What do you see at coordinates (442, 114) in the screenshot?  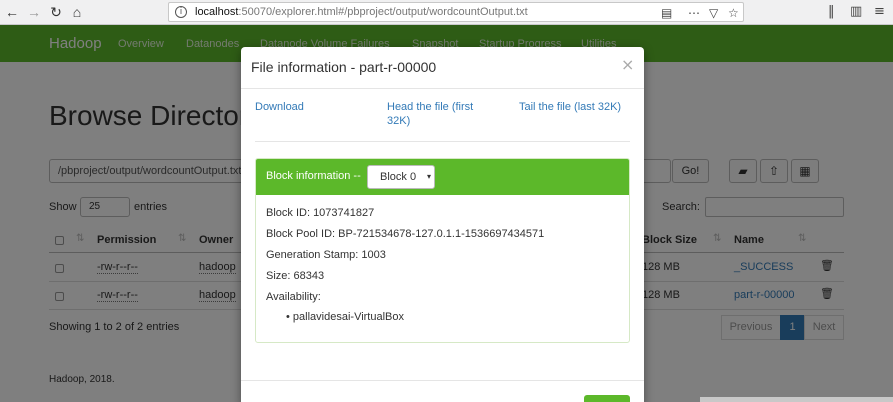 I see `head-file-link: Head the file (first 32K)` at bounding box center [442, 114].